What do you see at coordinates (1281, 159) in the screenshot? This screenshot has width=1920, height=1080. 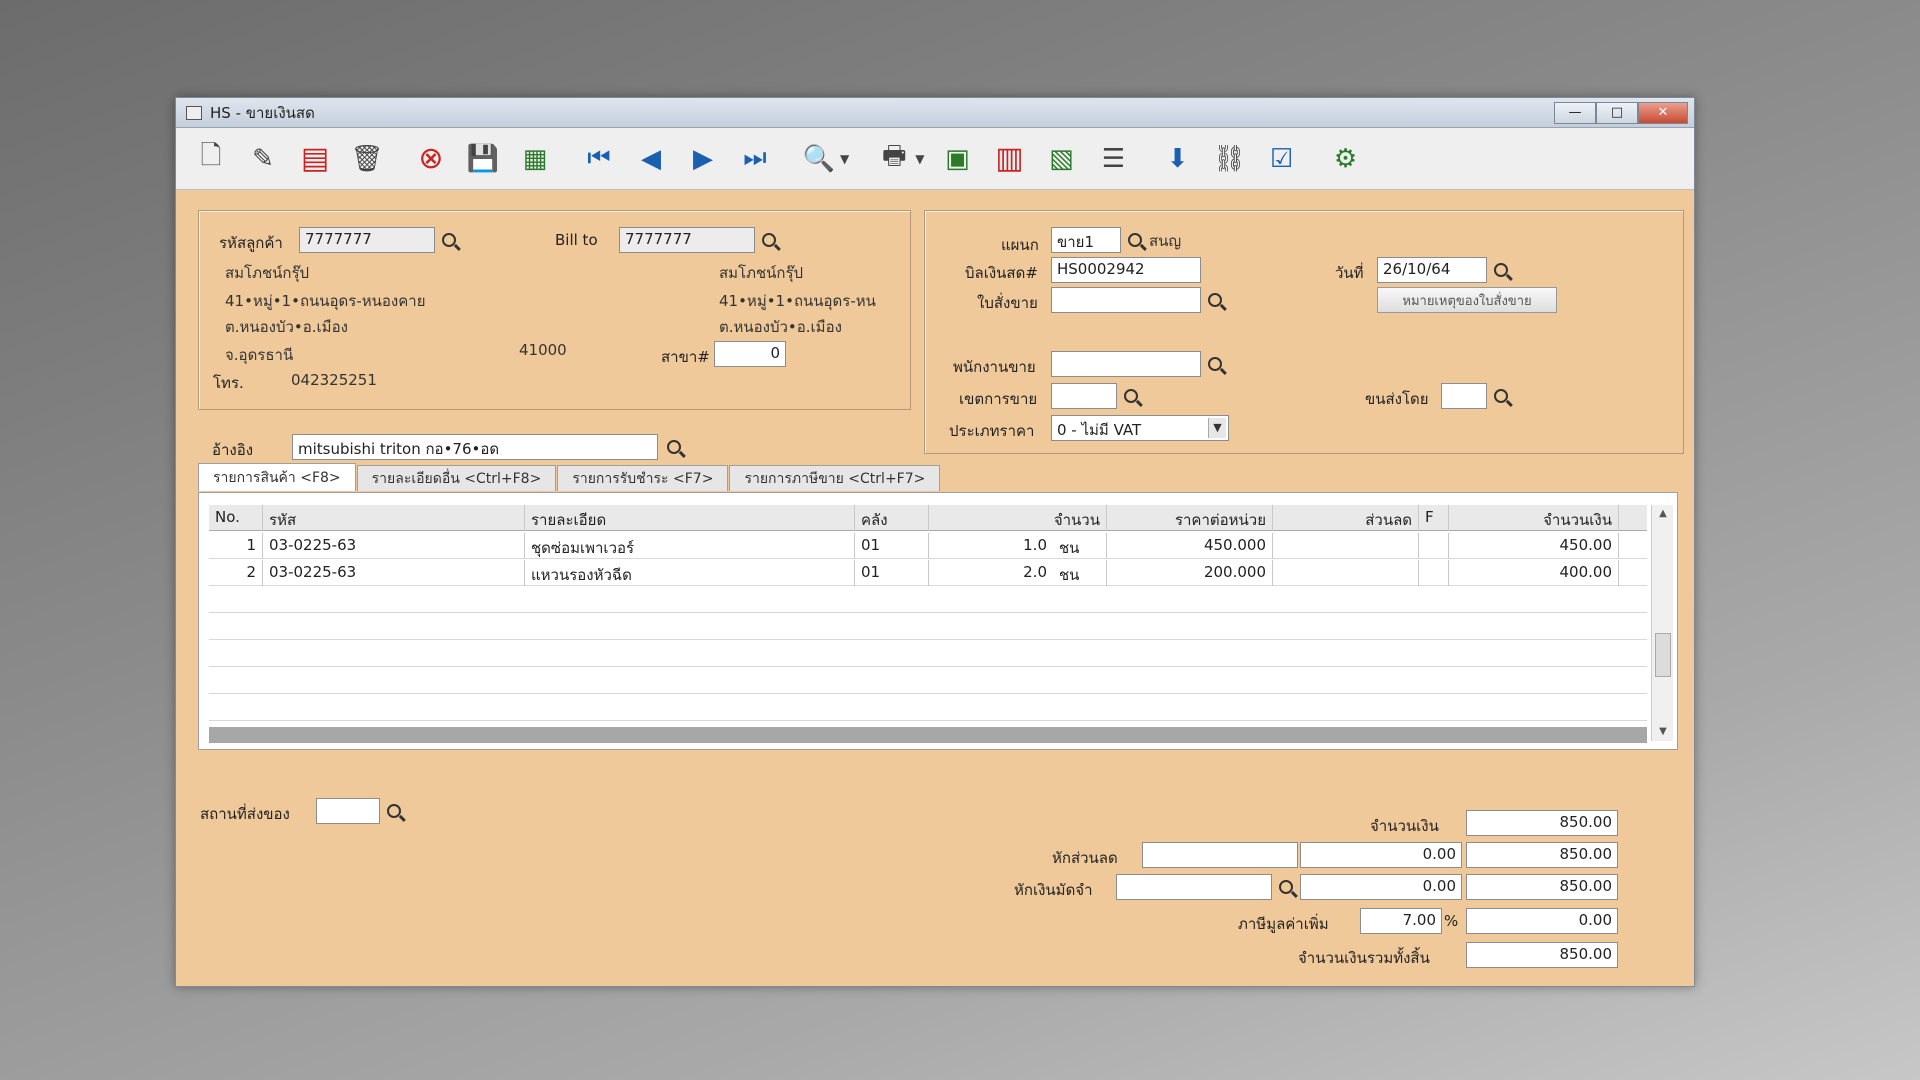 I see `ok-icon: ☑` at bounding box center [1281, 159].